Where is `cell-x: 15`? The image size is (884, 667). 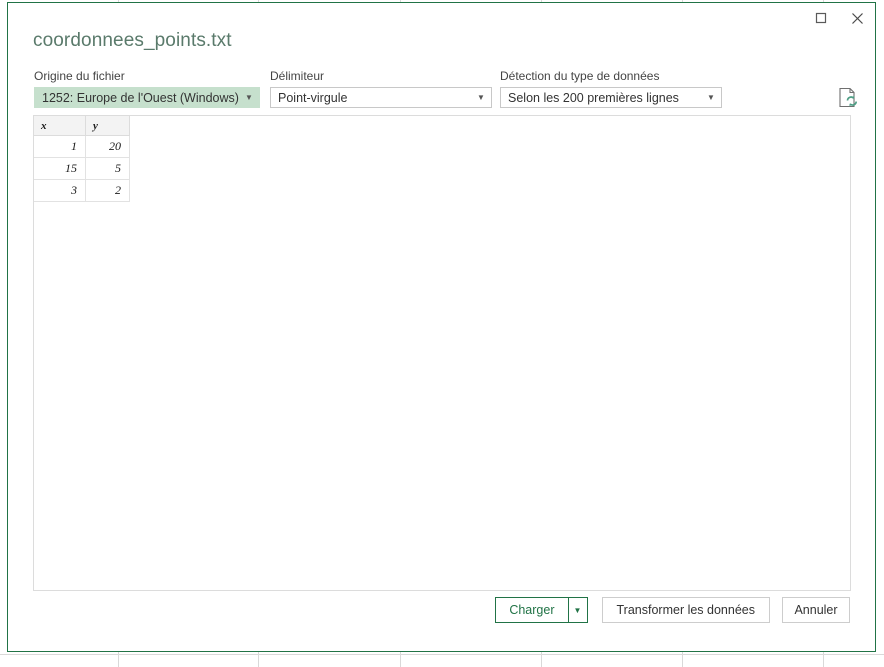
cell-x: 15 is located at coordinates (60, 168).